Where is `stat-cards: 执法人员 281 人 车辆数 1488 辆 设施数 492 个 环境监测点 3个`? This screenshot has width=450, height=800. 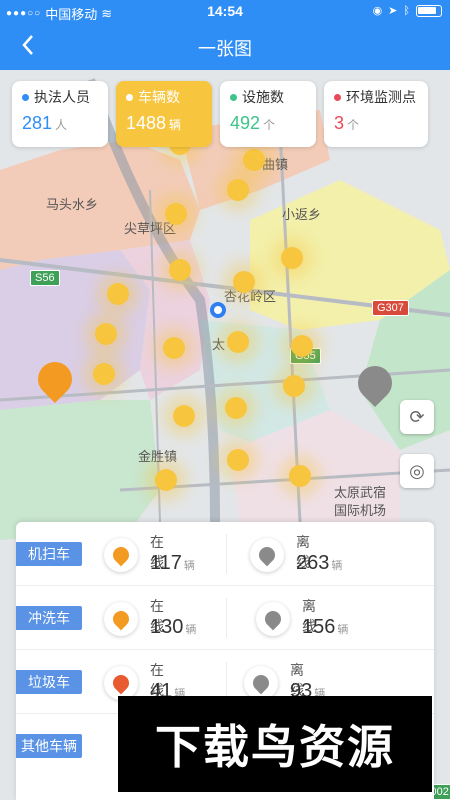
stat-cards: 执法人员 281 人 车辆数 1488 辆 设施数 492 个 环境监测点 3个 is located at coordinates (220, 114).